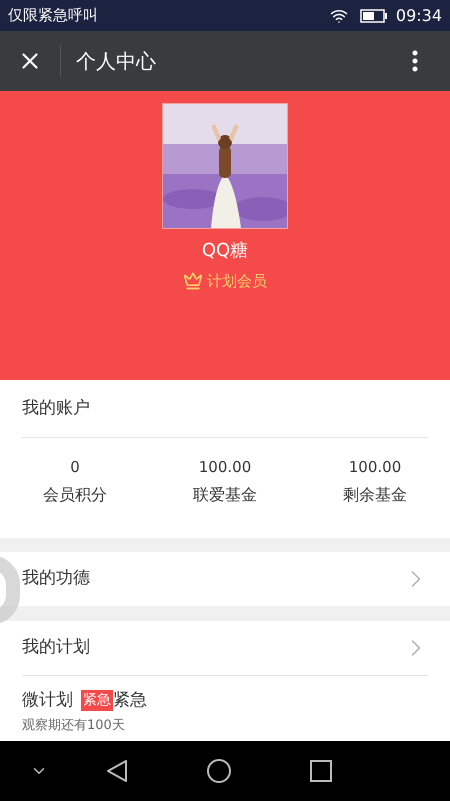 The width and height of the screenshot is (450, 801). I want to click on stat-label: 会员积分, so click(75, 495).